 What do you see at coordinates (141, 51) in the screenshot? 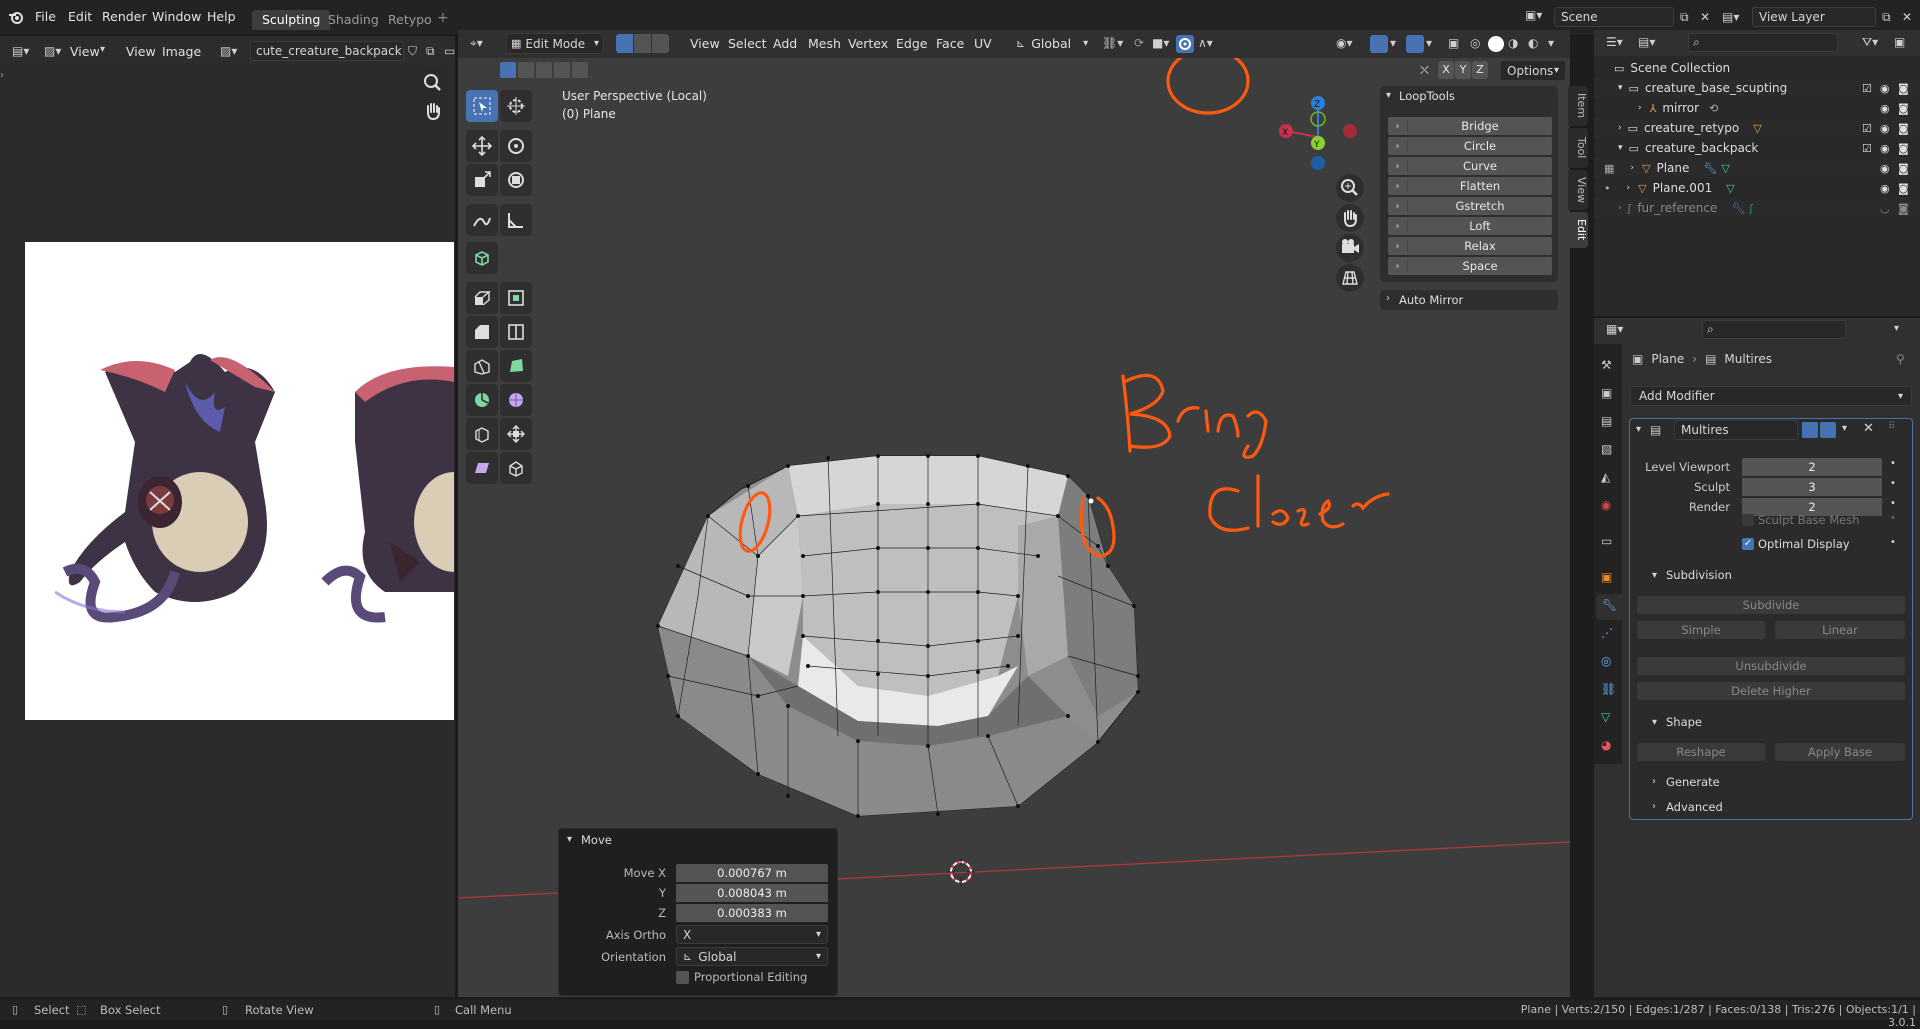
I see `image-view-menu-2: View` at bounding box center [141, 51].